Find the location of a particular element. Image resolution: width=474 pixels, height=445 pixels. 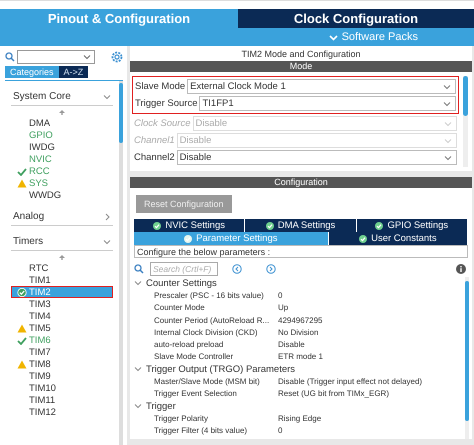

parameter-name: Trigger Filter (4 bits value) is located at coordinates (201, 431).